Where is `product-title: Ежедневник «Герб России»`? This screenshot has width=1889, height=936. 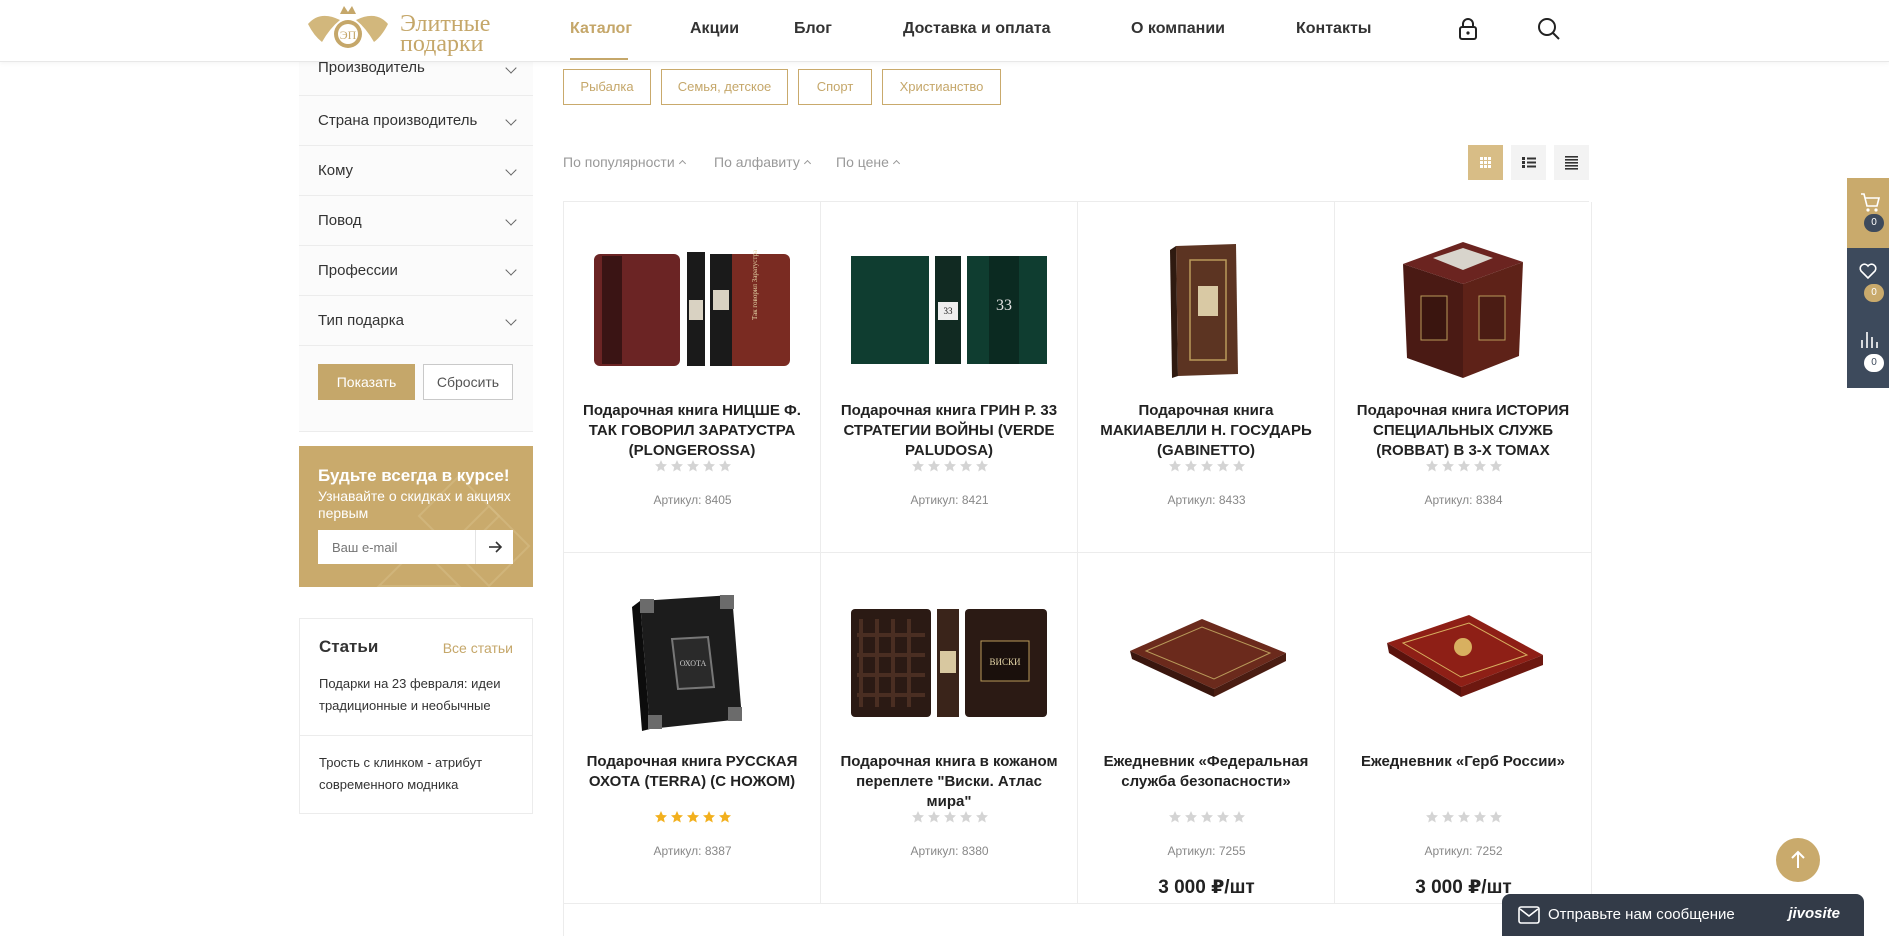
product-title: Ежедневник «Герб России» is located at coordinates (1463, 762).